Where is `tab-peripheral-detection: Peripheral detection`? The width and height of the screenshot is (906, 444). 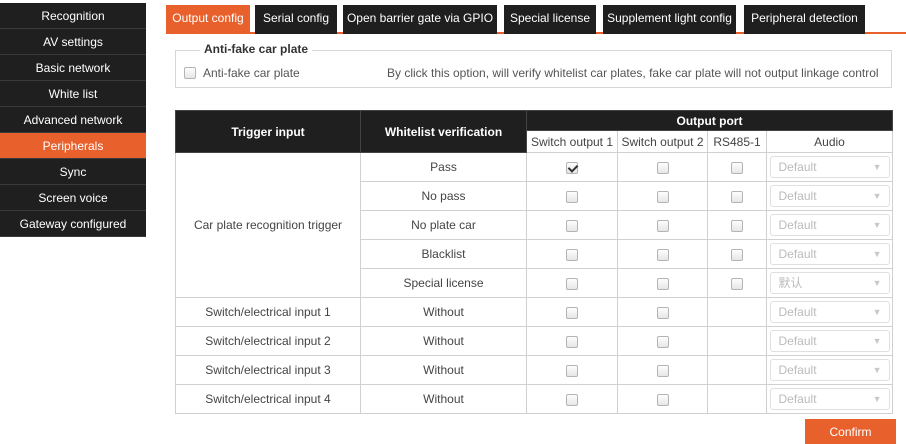 tab-peripheral-detection: Peripheral detection is located at coordinates (804, 19).